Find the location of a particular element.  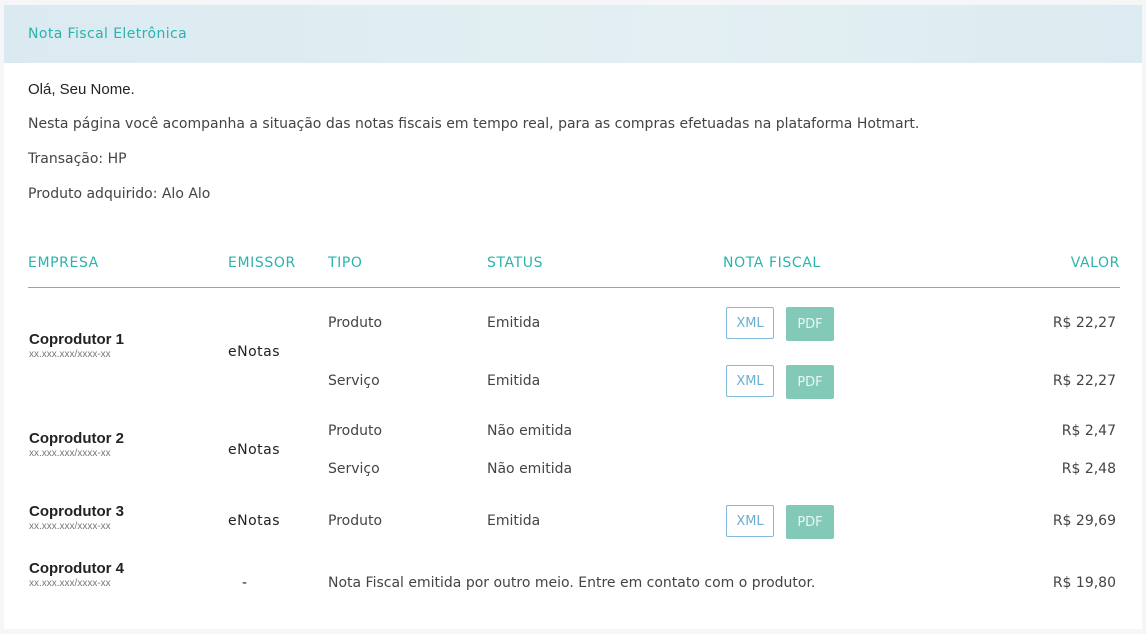

company-name: Coprodutor 1 is located at coordinates (76, 339).